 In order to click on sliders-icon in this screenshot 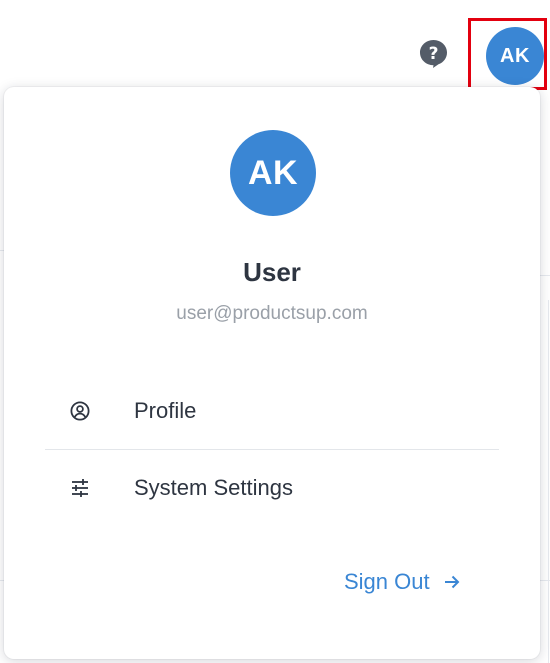, I will do `click(80, 488)`.